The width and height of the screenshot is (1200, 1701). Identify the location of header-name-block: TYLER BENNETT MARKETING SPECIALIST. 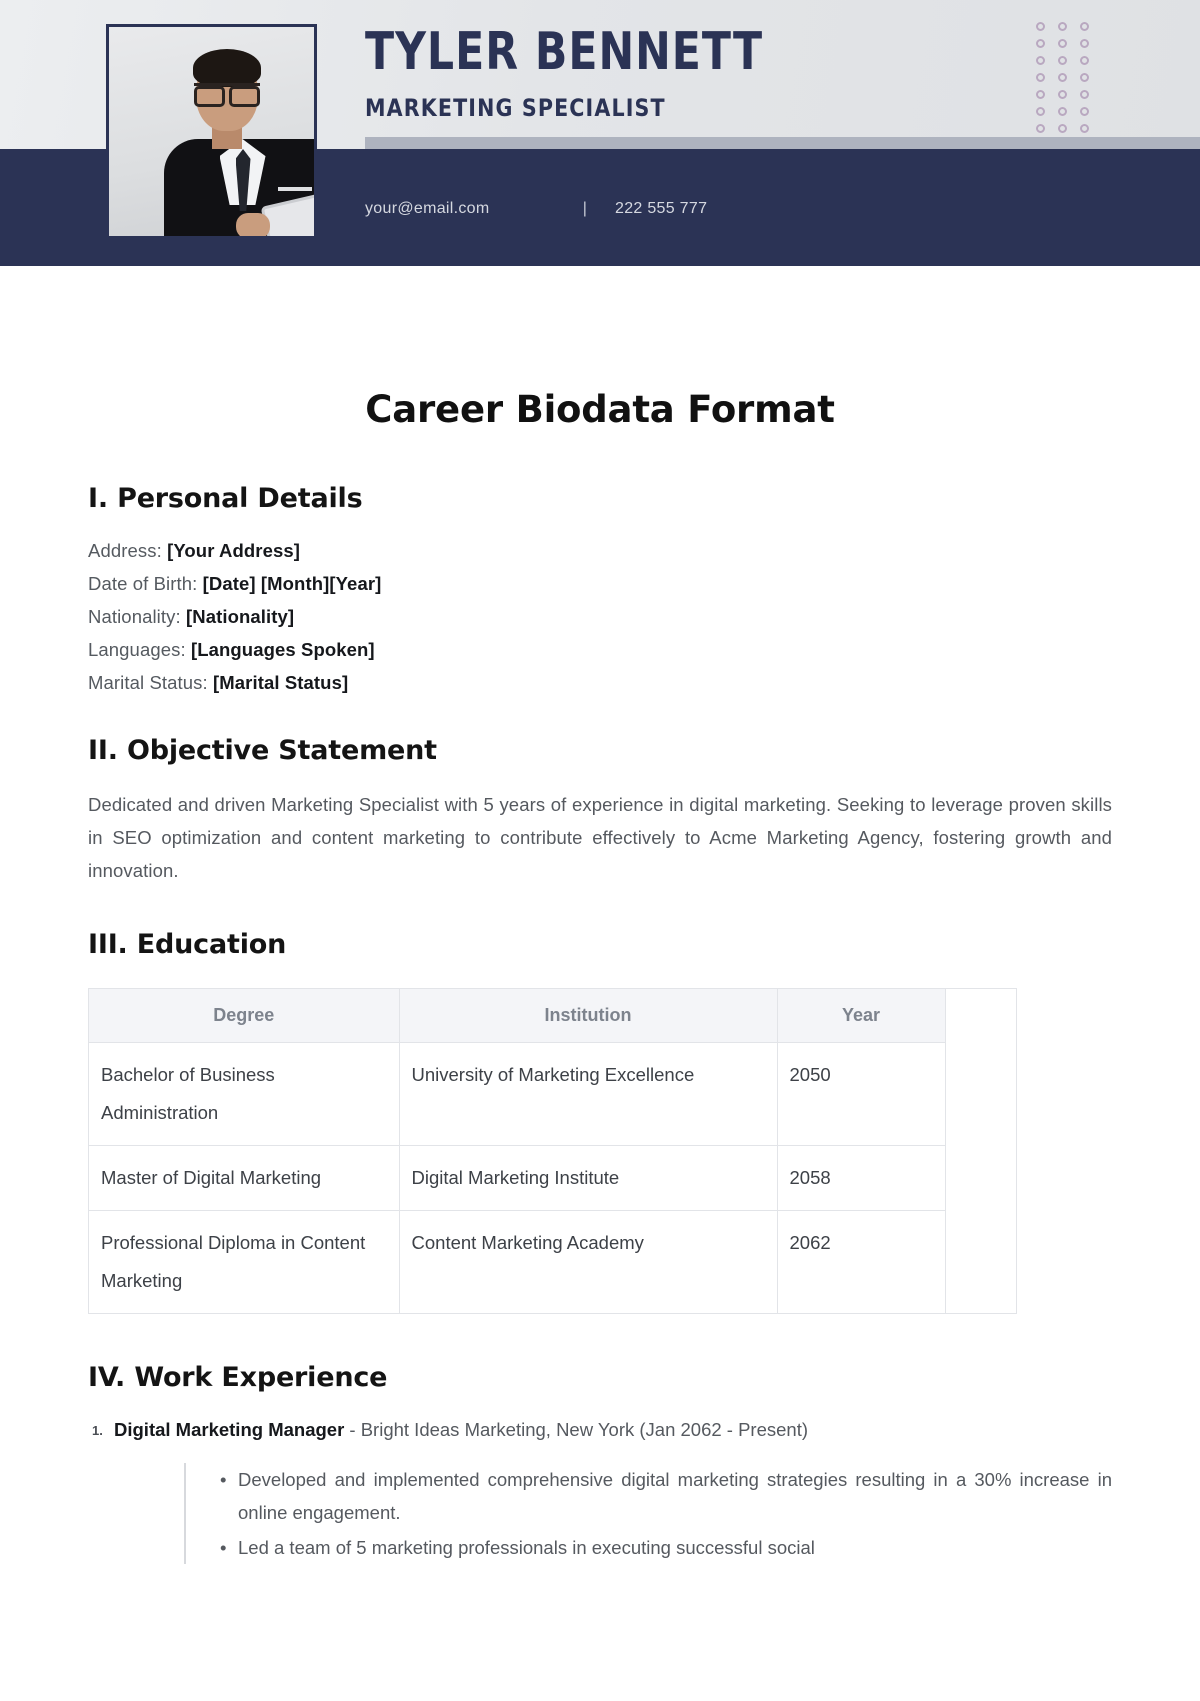
(607, 74).